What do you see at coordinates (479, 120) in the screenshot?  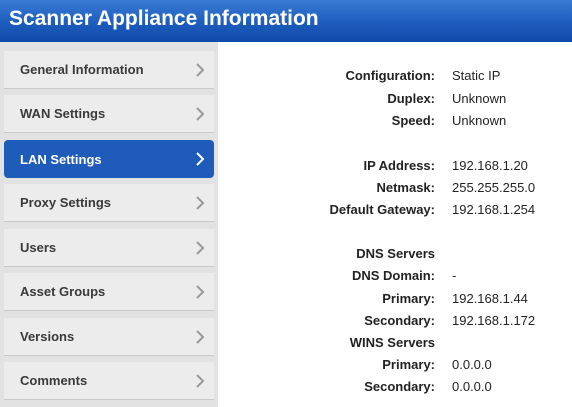 I see `speed-value: Unknown` at bounding box center [479, 120].